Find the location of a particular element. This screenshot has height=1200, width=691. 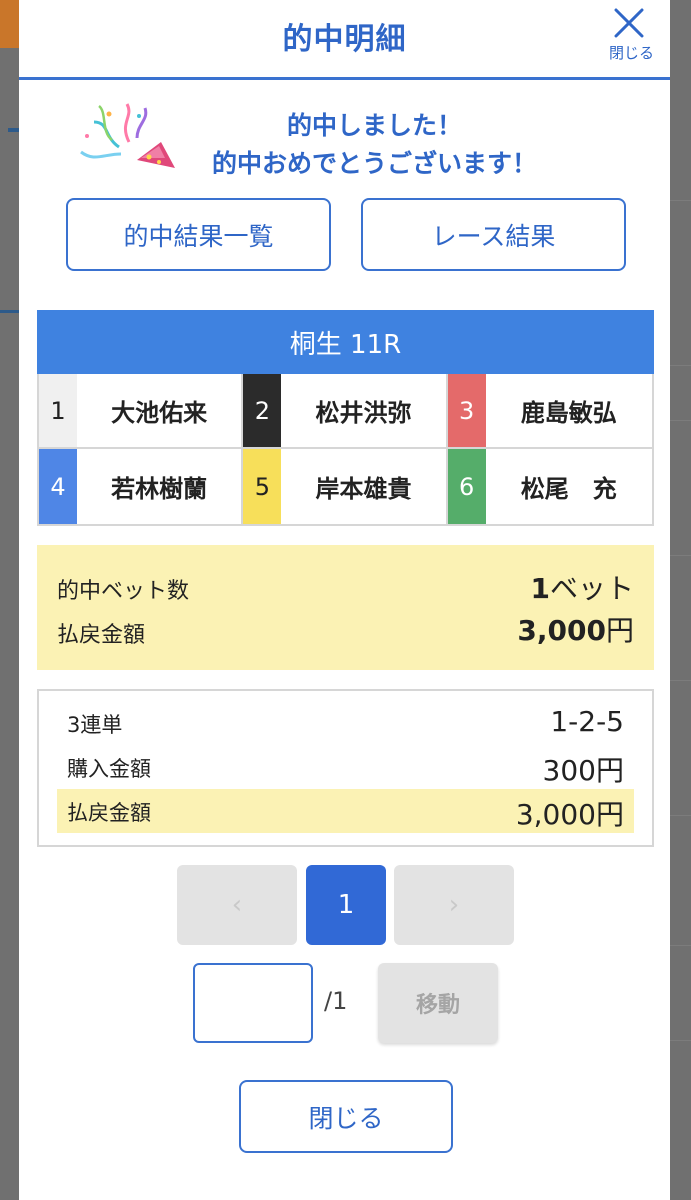

purchase-label: 購入金額 is located at coordinates (109, 769).